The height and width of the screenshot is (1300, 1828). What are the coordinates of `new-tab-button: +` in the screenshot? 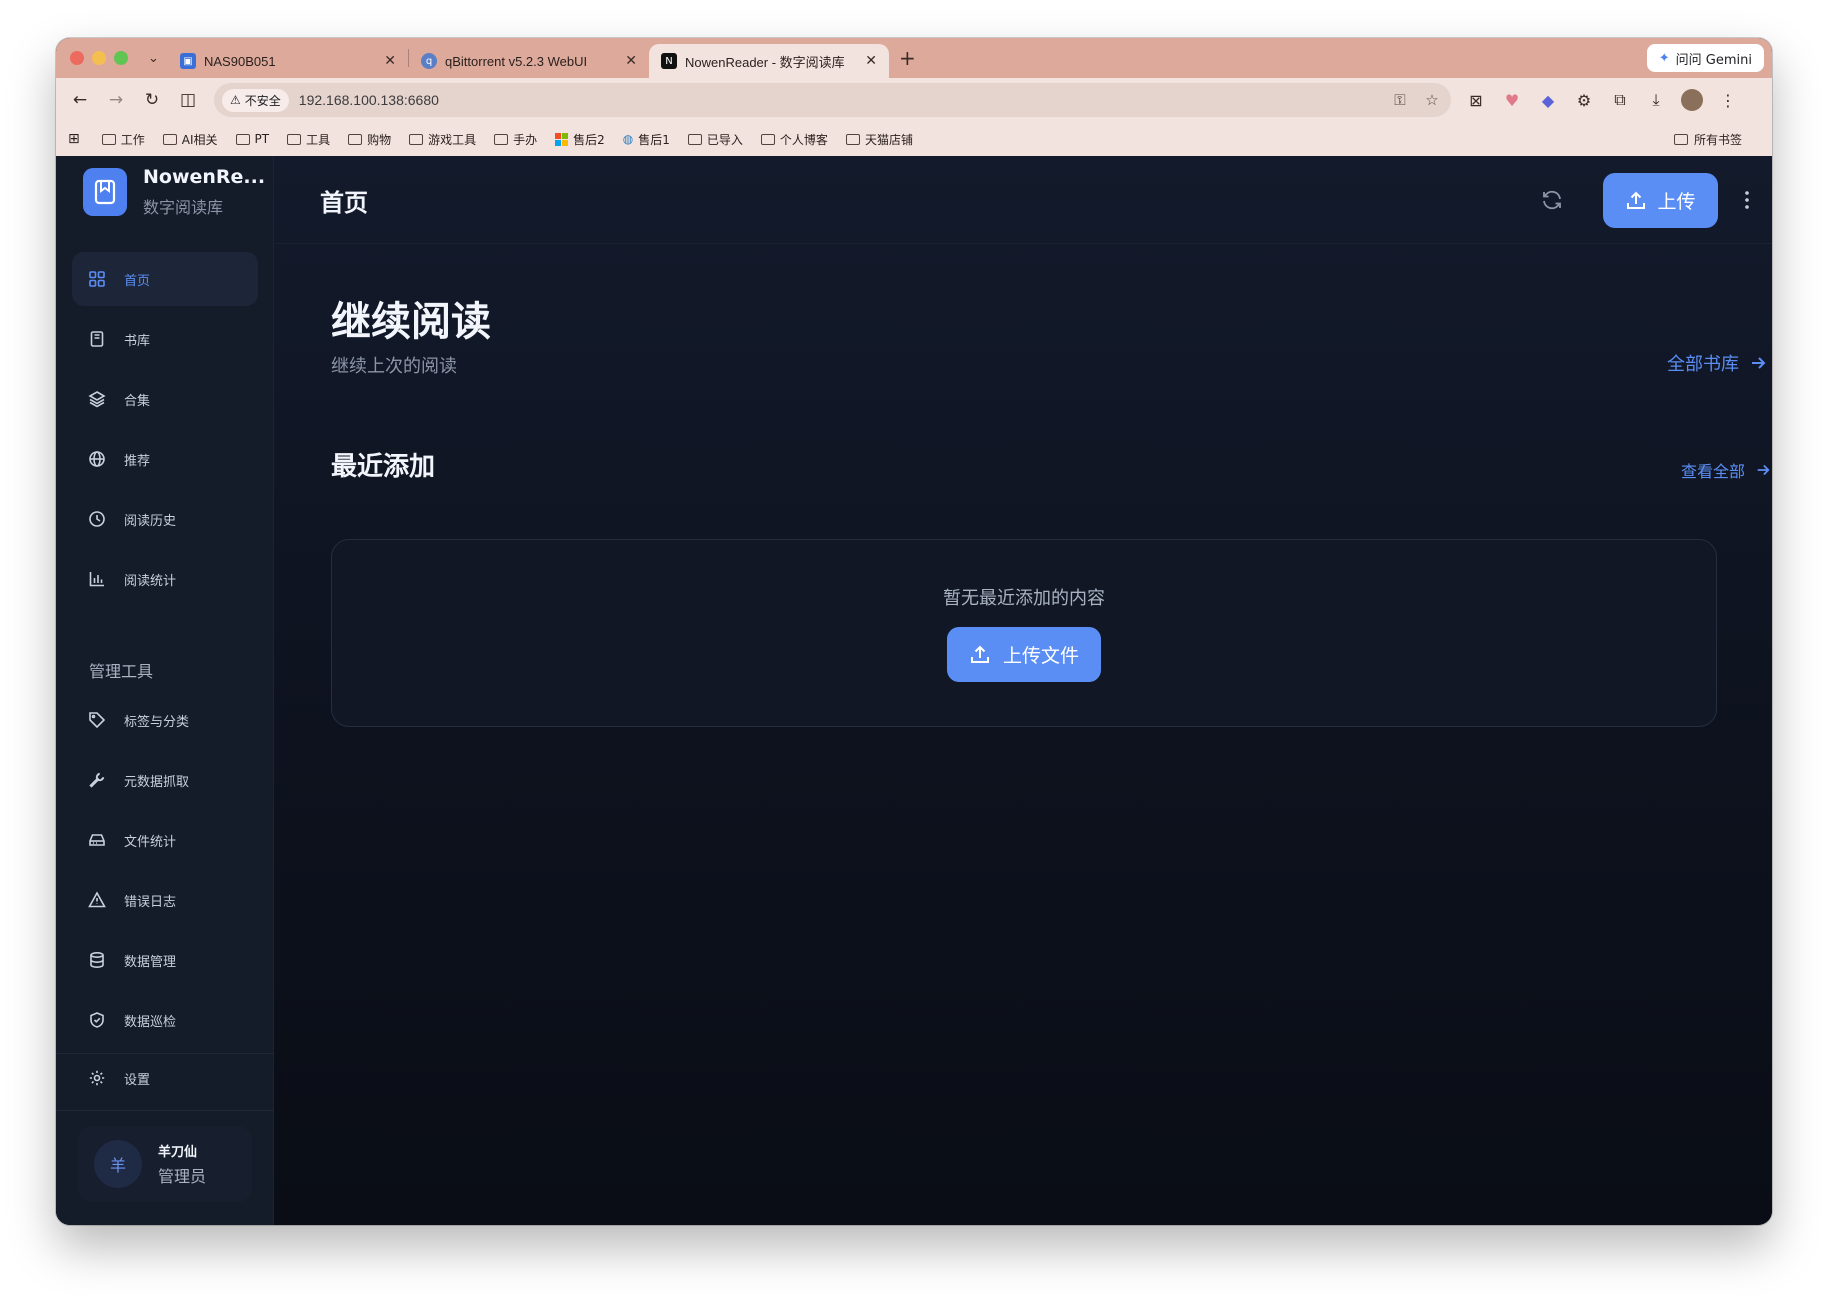 It's located at (907, 58).